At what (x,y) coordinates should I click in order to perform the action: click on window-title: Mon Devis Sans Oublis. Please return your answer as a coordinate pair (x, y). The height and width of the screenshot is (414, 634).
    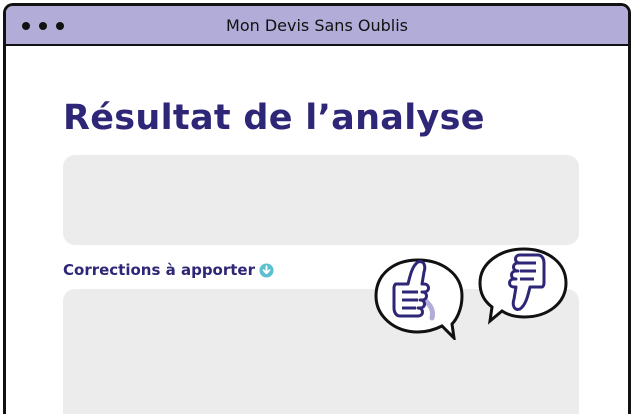
    Looking at the image, I should click on (317, 25).